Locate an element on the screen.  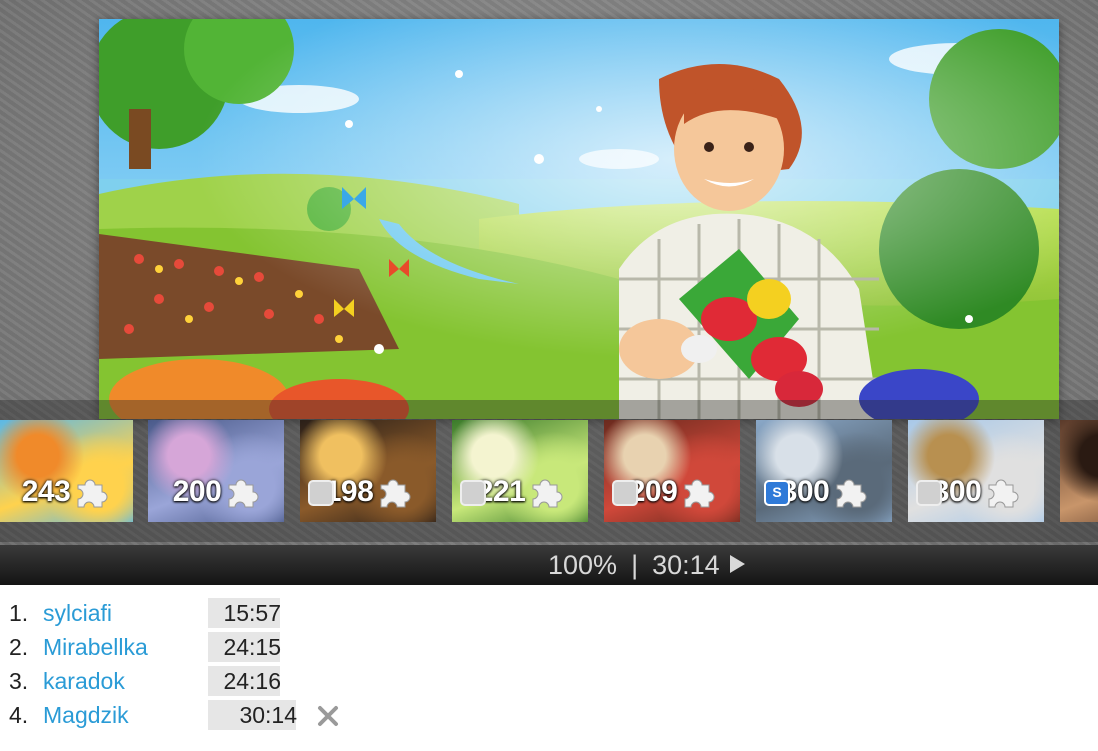
piece-count-value: 243 is located at coordinates (46, 492).